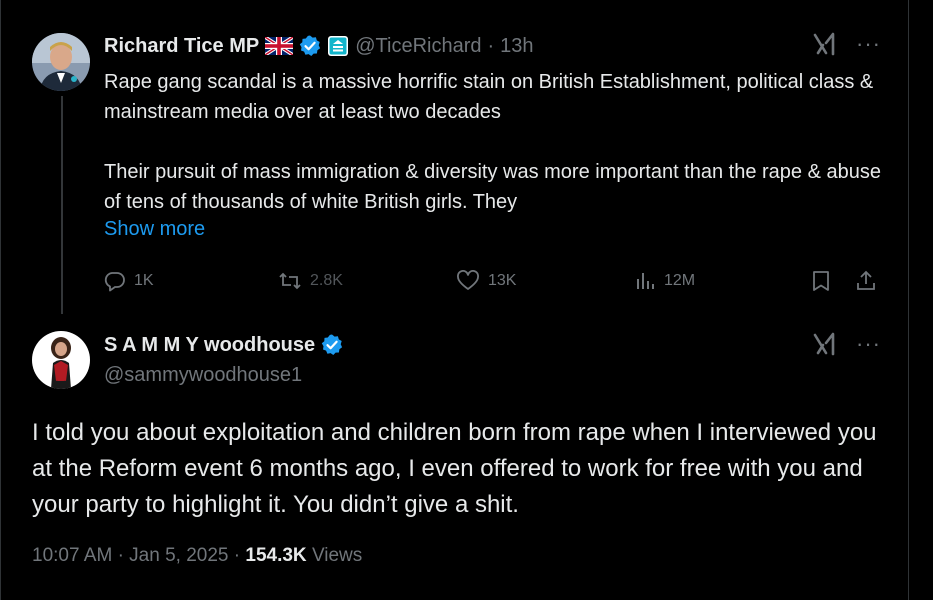 This screenshot has height=600, width=933. I want to click on share-button, so click(870, 281).